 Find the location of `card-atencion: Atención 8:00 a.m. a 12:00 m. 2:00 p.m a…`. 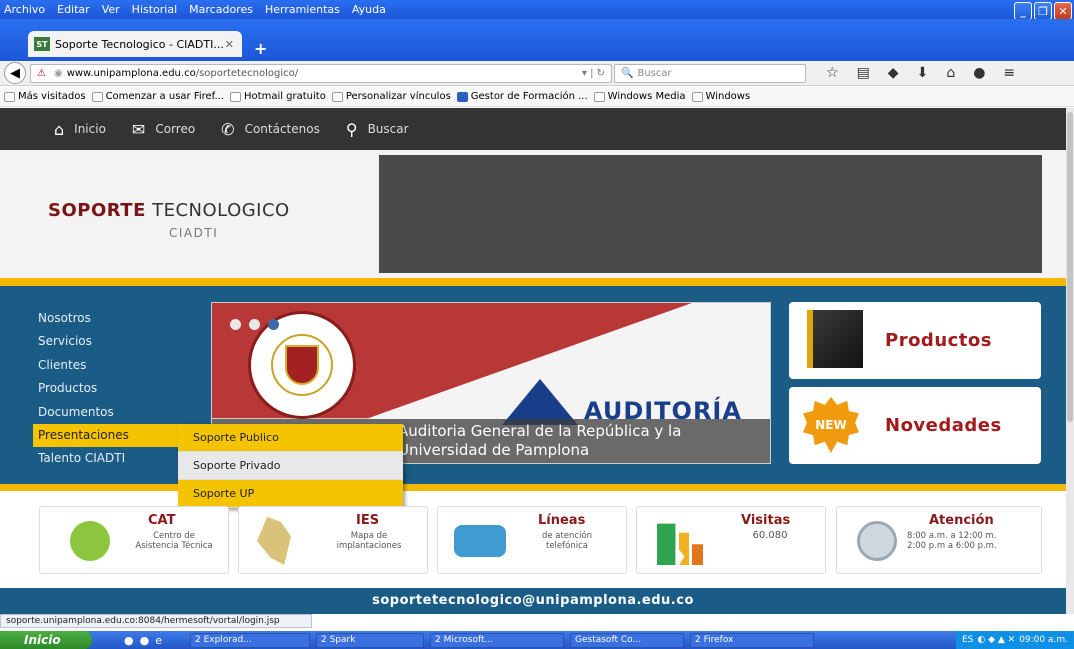

card-atencion: Atención 8:00 a.m. a 12:00 m. 2:00 p.m a… is located at coordinates (939, 540).